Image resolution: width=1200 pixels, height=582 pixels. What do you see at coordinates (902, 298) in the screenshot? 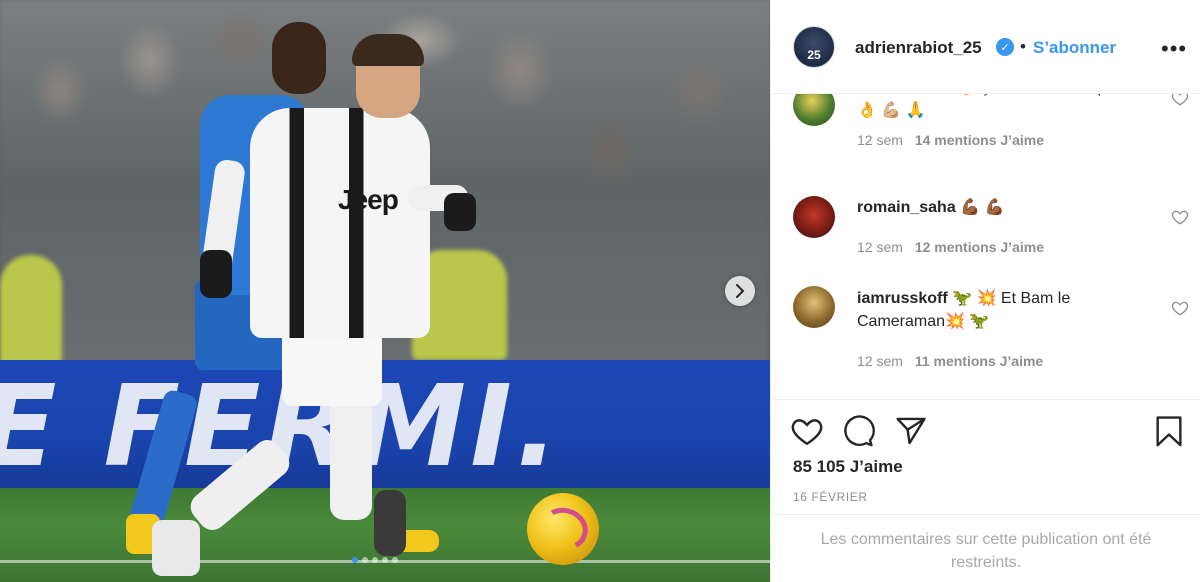
I see `comment-username: iamrusskoff` at bounding box center [902, 298].